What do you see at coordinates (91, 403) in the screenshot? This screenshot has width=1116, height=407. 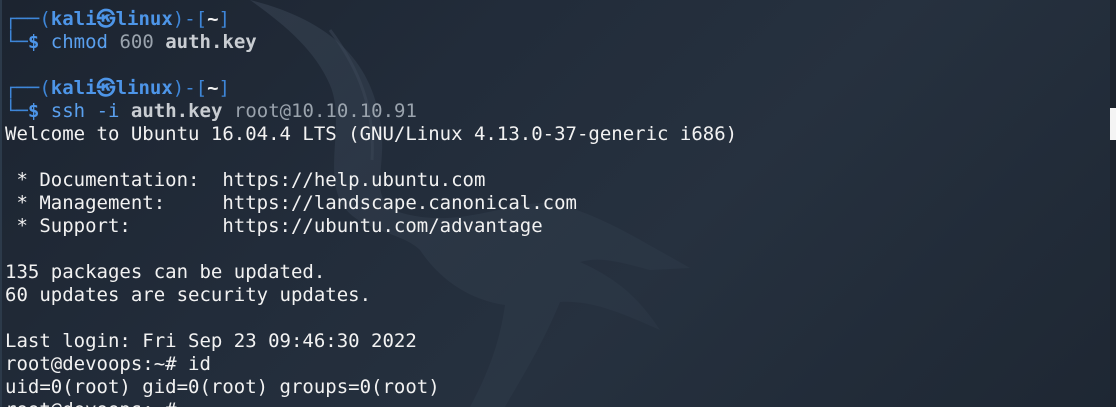 I see `root-prompt-current: root@devoops:~#` at bounding box center [91, 403].